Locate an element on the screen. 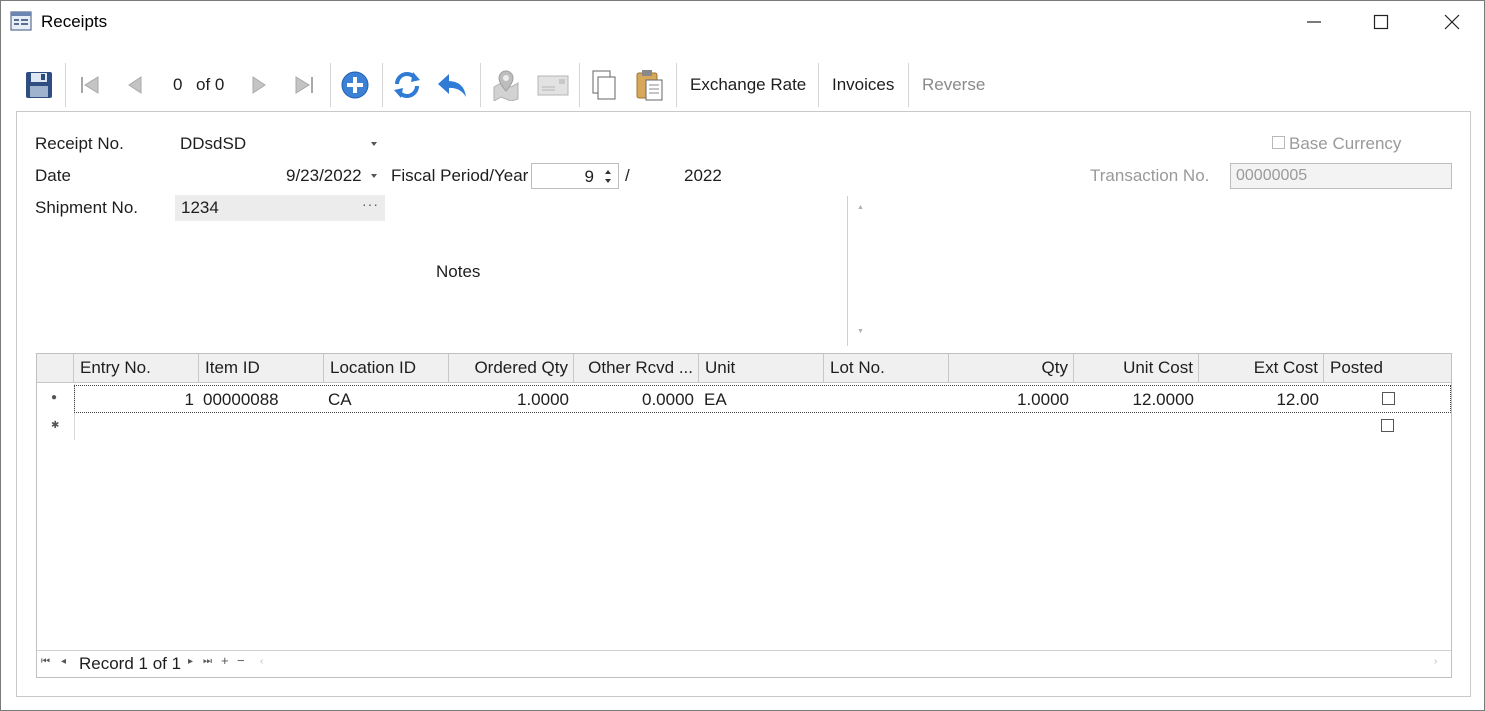 Image resolution: width=1485 pixels, height=711 pixels. new-row-posted-checkbox is located at coordinates (1387, 425).